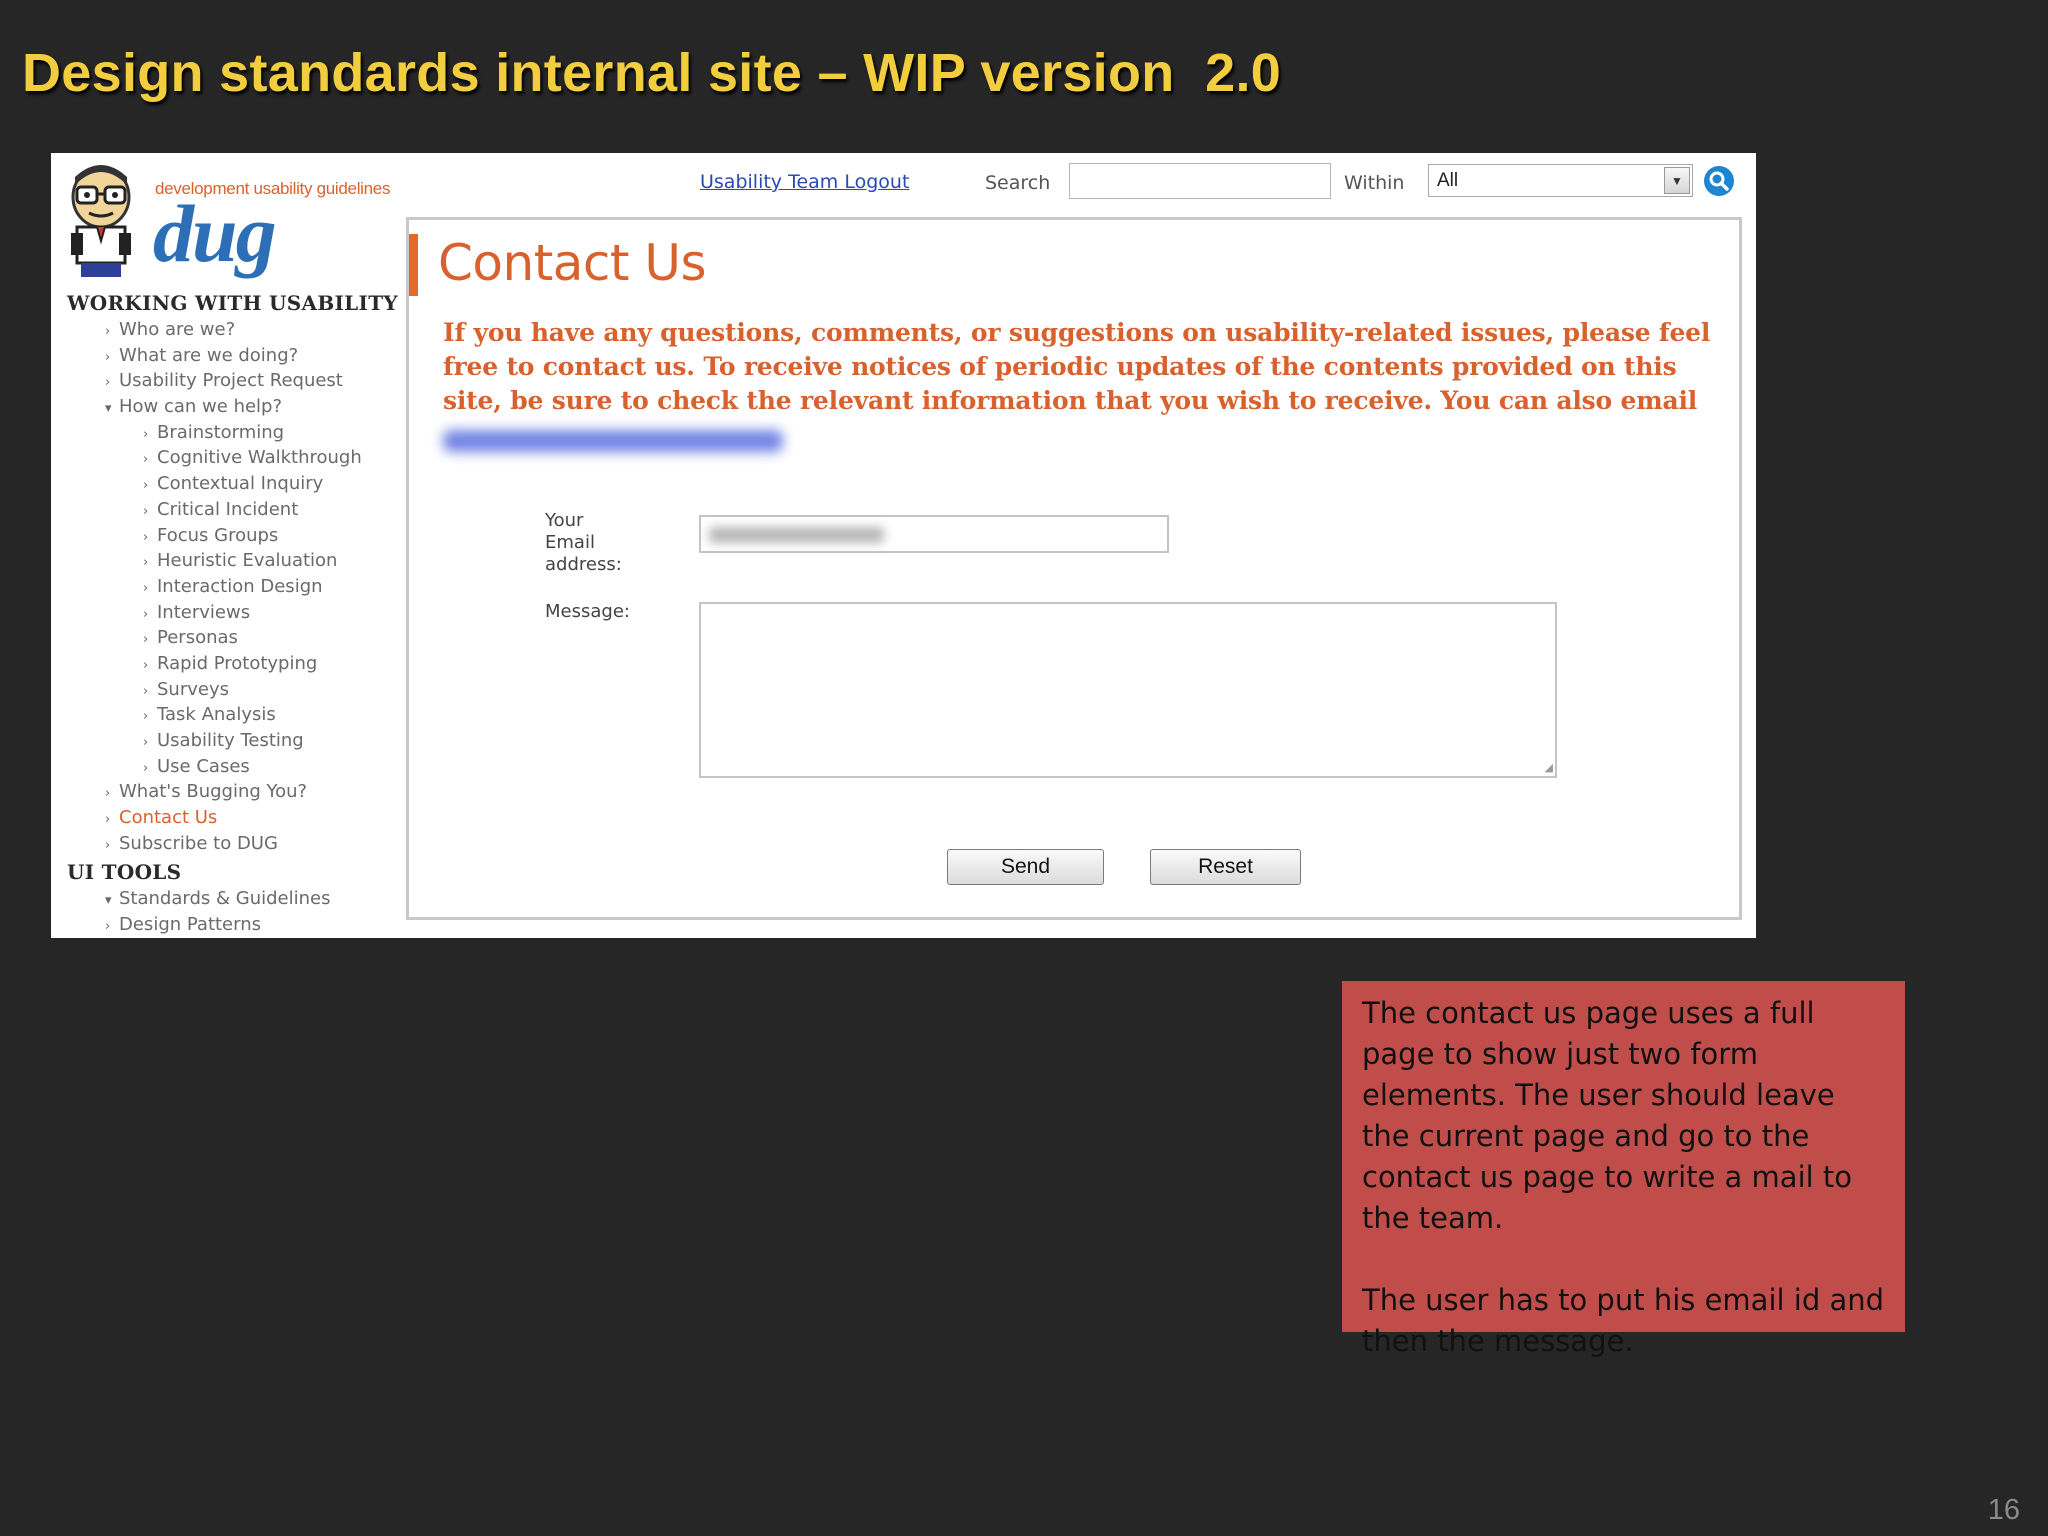  What do you see at coordinates (177, 329) in the screenshot?
I see `sidebar-item-label: Who are we?` at bounding box center [177, 329].